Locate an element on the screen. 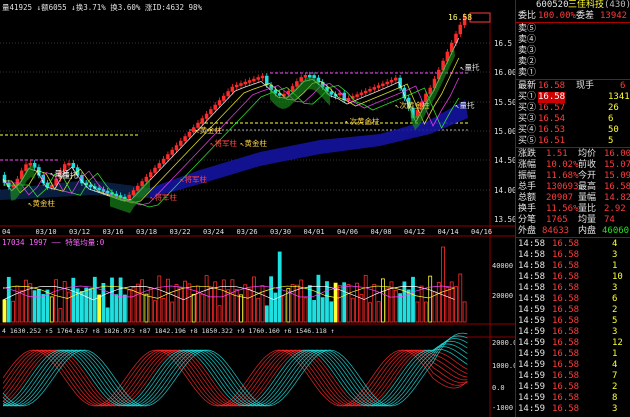 Image resolution: width=630 pixels, height=417 pixels. quote-cell: 委比 is located at coordinates (527, 16).